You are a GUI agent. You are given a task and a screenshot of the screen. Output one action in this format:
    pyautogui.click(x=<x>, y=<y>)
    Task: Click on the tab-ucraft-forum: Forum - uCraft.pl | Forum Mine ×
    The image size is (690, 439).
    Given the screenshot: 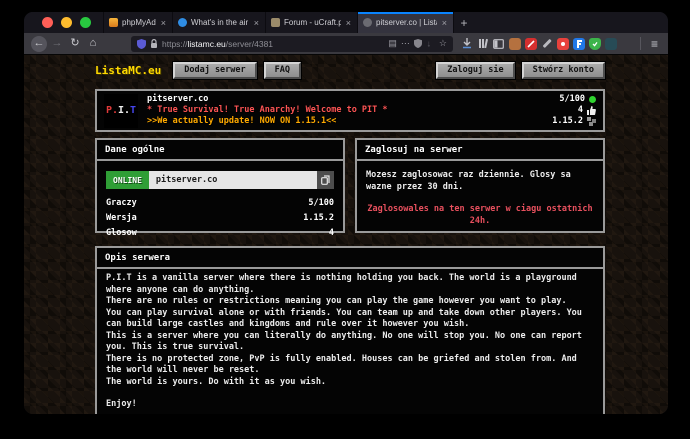 What is the action you would take?
    pyautogui.click(x=311, y=22)
    